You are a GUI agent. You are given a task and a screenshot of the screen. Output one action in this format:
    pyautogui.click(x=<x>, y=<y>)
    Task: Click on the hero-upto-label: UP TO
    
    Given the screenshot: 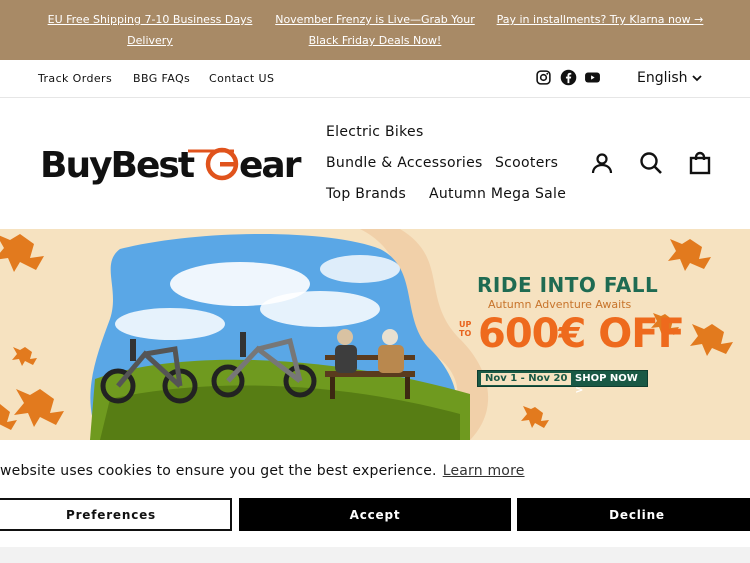 What is the action you would take?
    pyautogui.click(x=465, y=329)
    